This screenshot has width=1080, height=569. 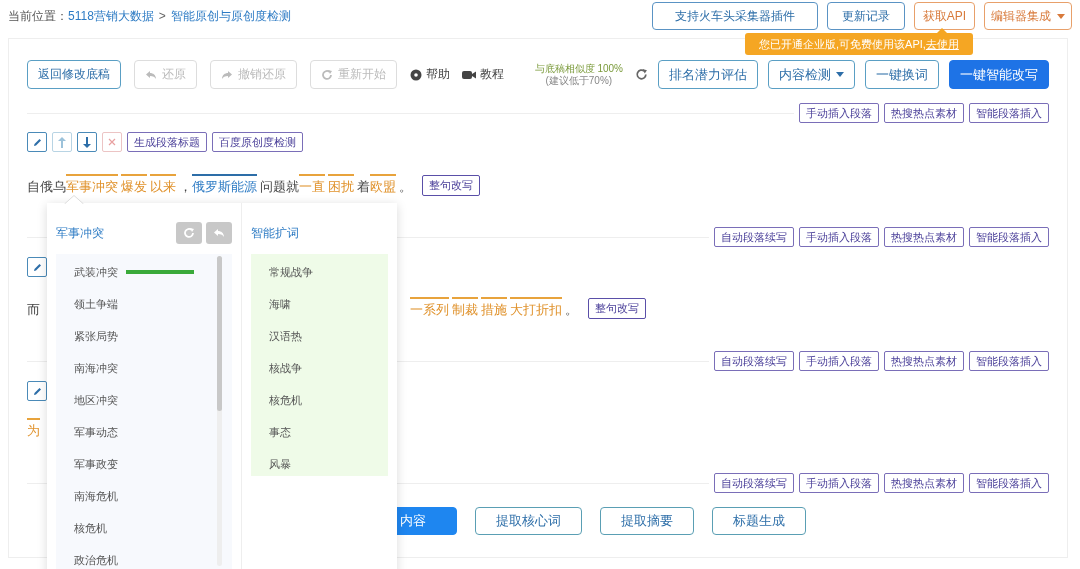 I want to click on synonym-option: 南海危机, so click(x=96, y=496).